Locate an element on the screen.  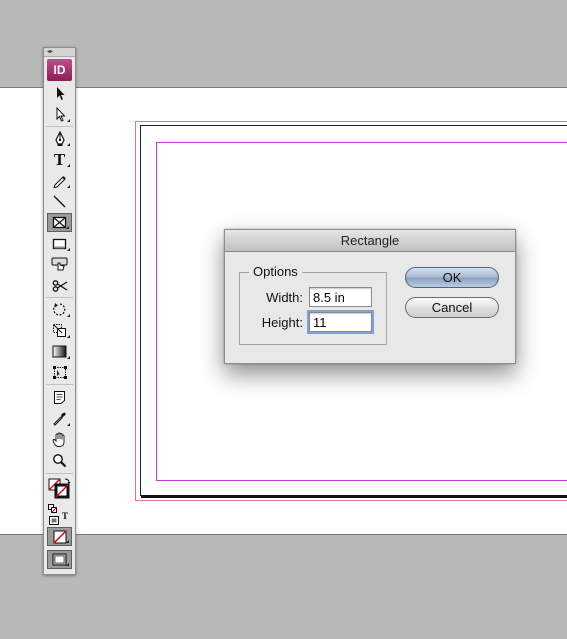
eyedropper-tool is located at coordinates (59, 418).